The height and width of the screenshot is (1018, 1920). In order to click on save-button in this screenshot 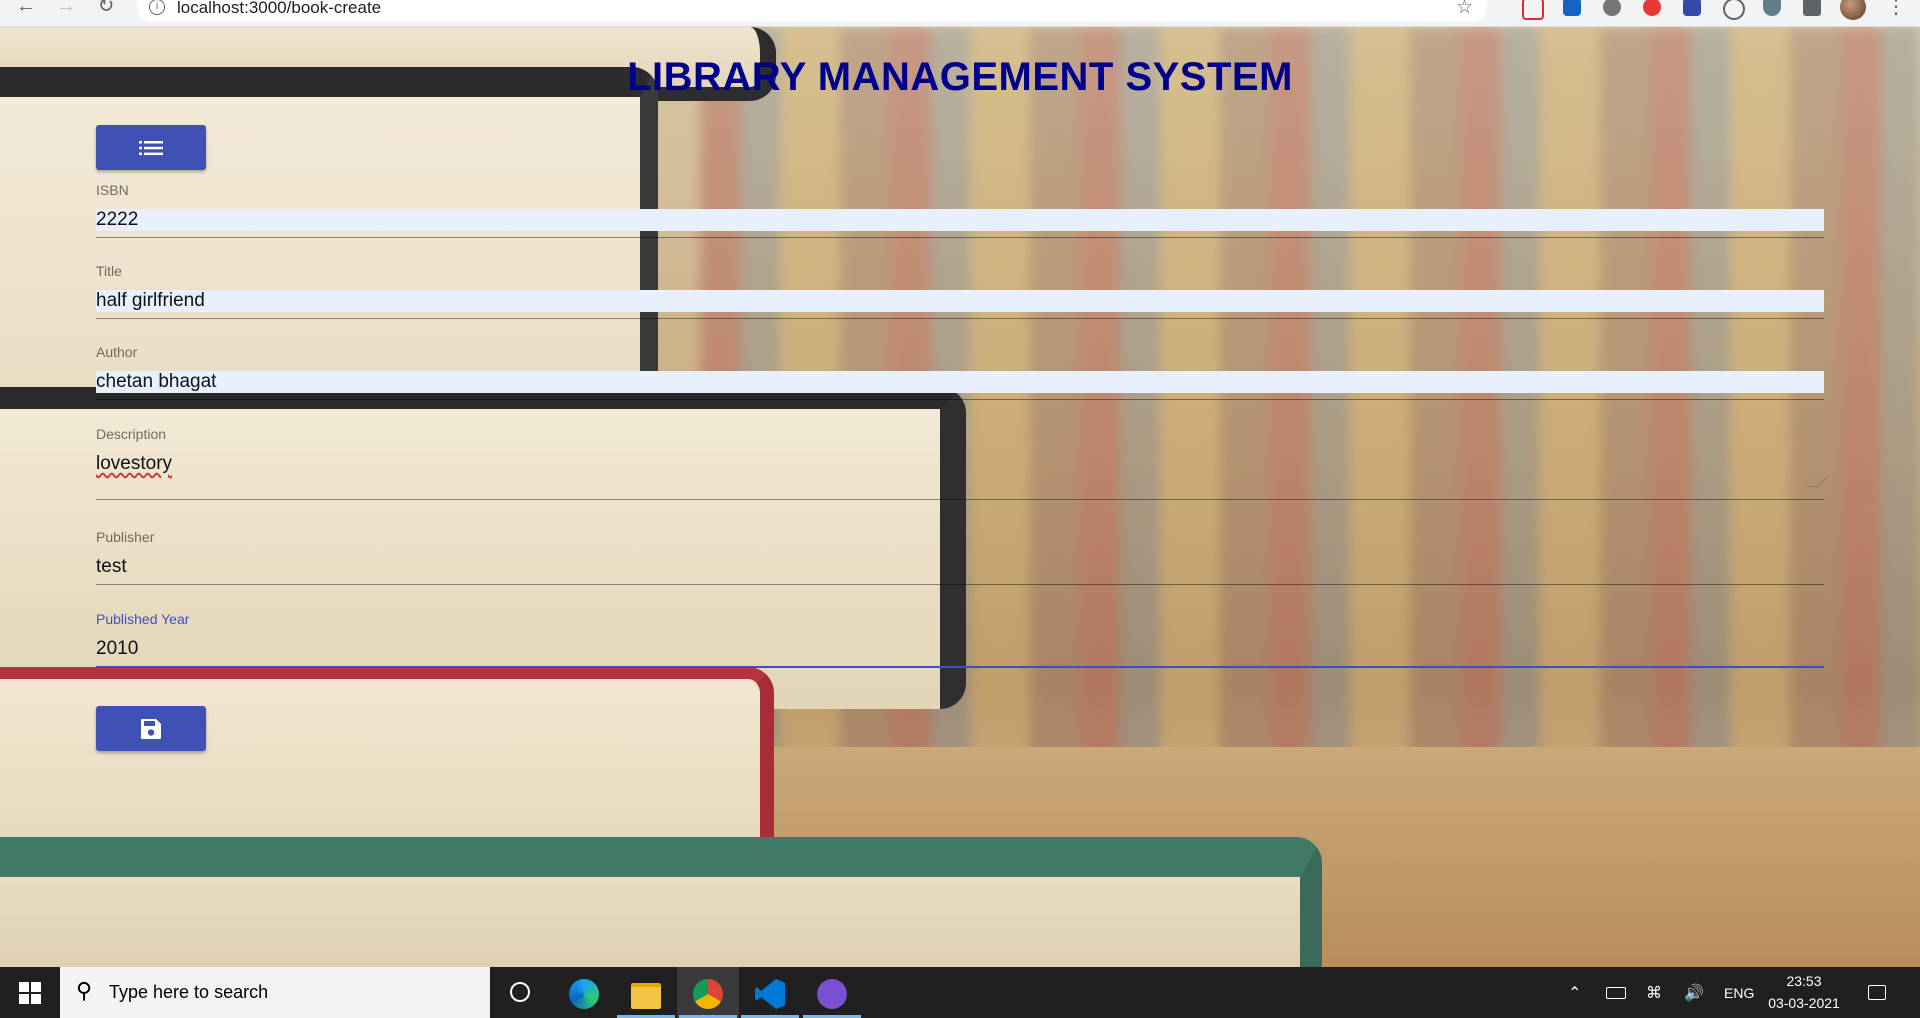, I will do `click(151, 728)`.